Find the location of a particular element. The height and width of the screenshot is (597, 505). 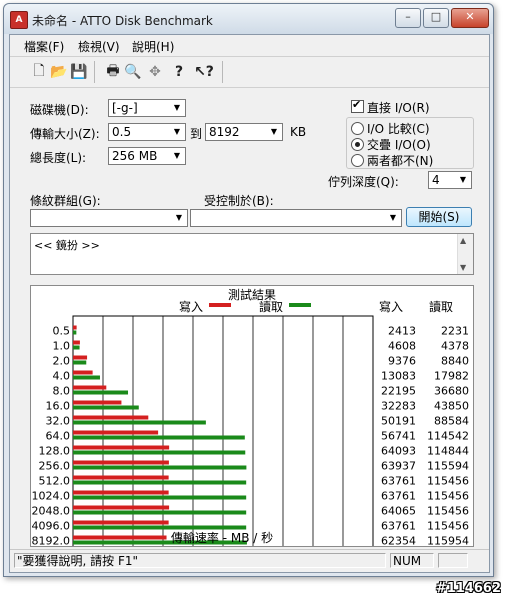

y-tick-label: 32.0 is located at coordinates (58, 421).